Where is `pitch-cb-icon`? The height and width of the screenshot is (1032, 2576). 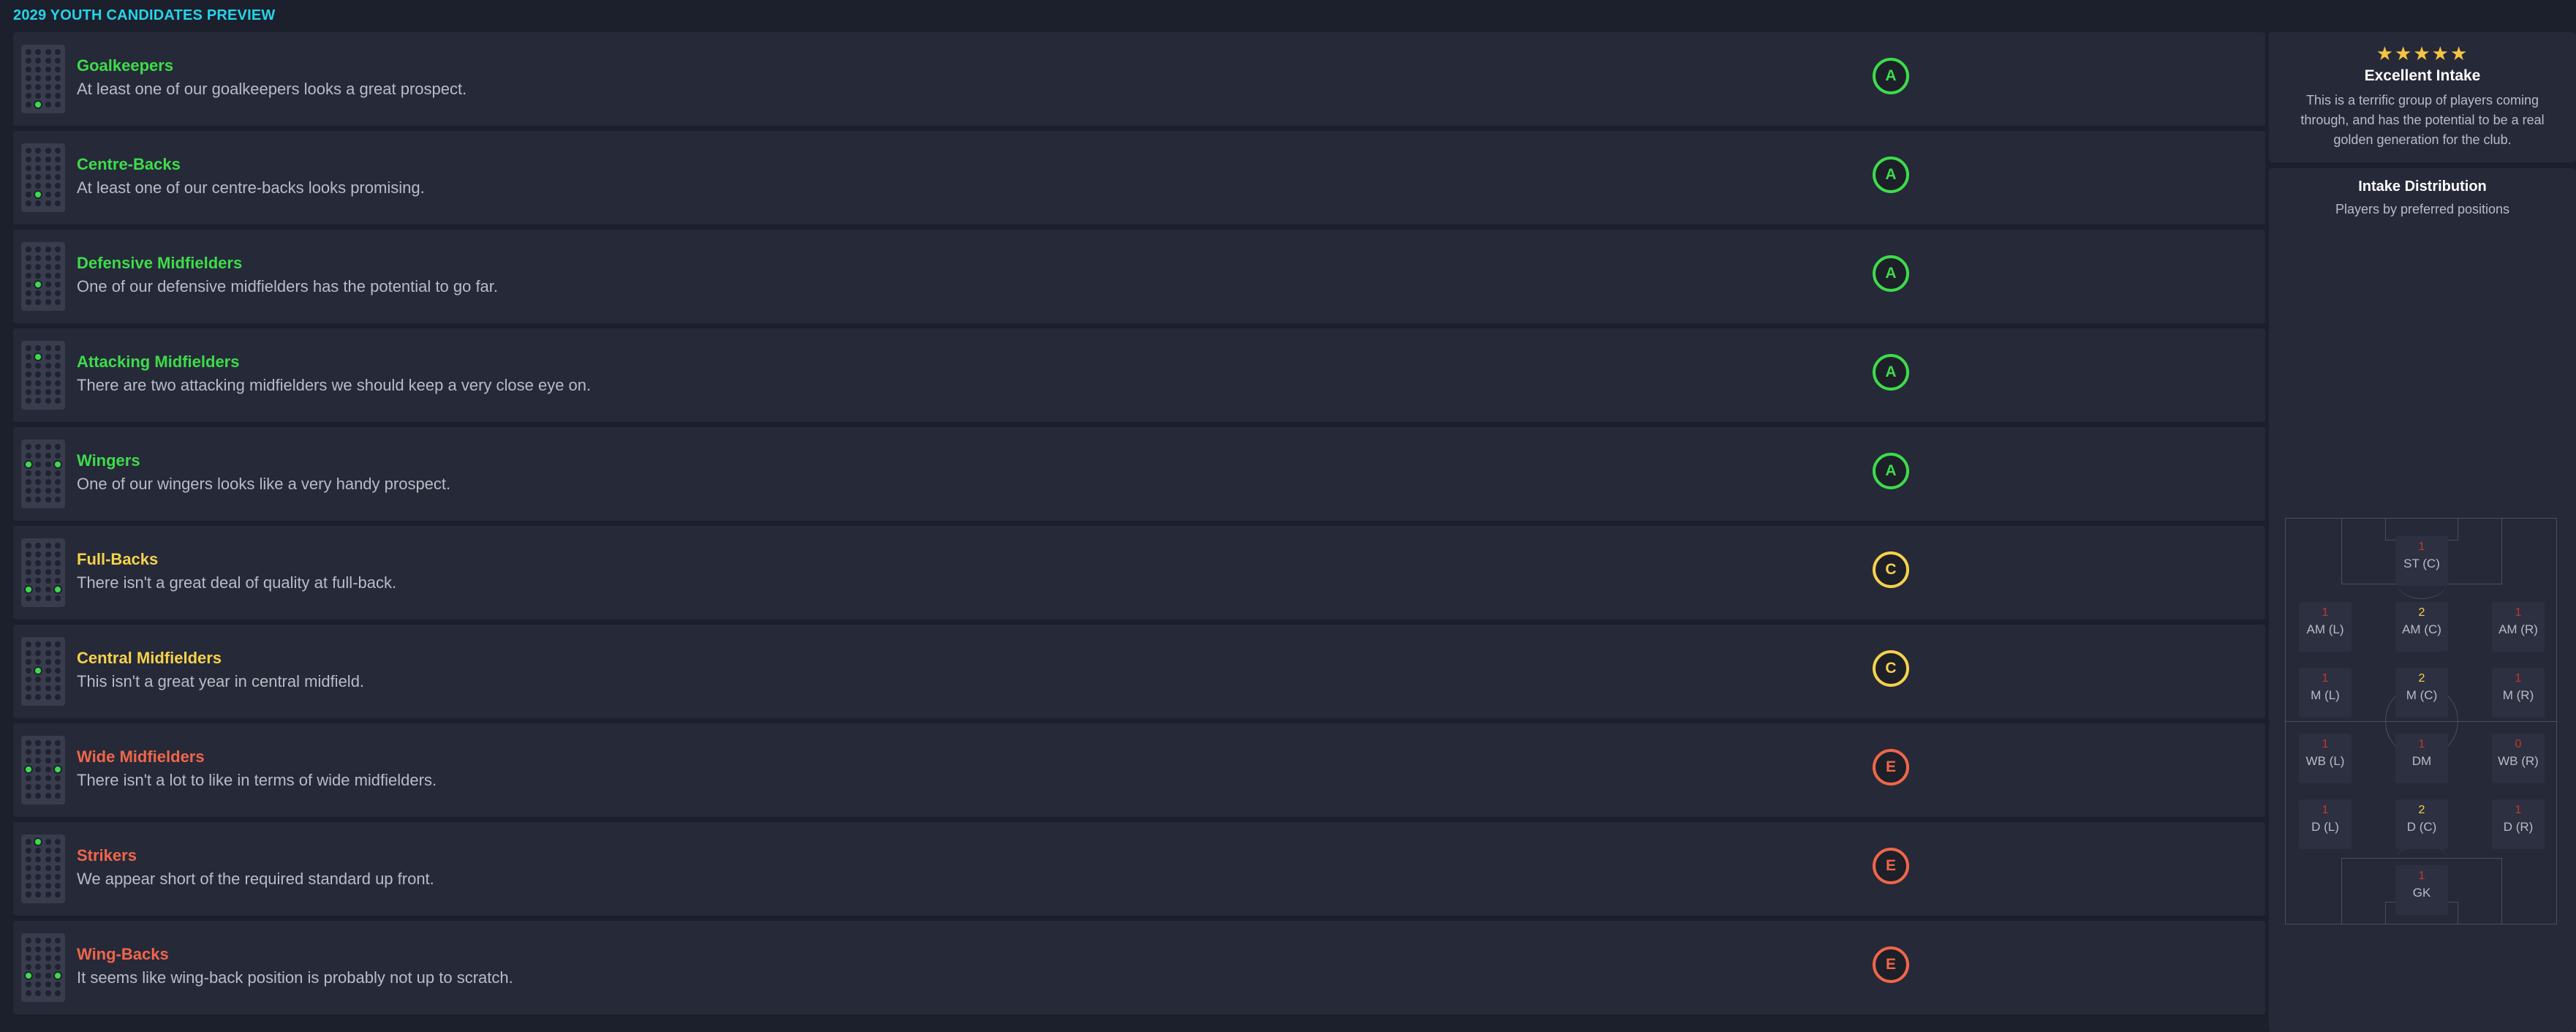 pitch-cb-icon is located at coordinates (43, 177).